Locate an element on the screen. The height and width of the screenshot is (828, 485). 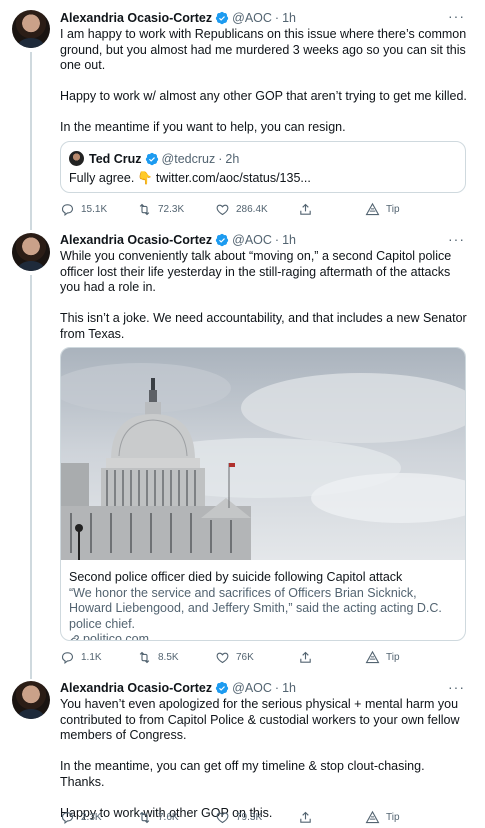
quoted-author-name: Ted Cruz is located at coordinates (115, 158).